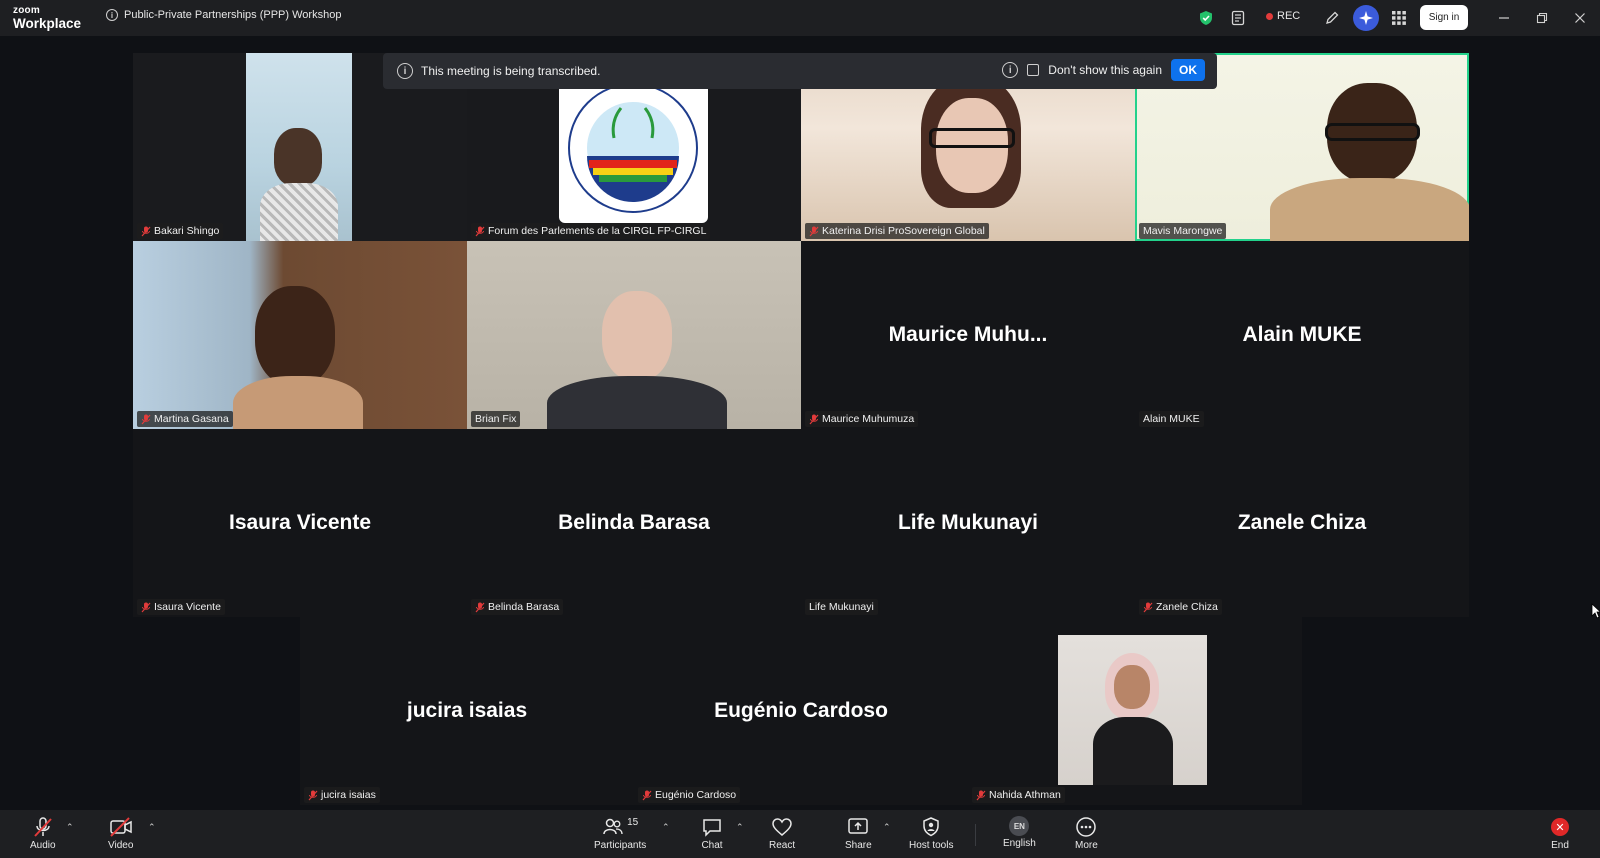  I want to click on share-screen-icon, so click(858, 826).